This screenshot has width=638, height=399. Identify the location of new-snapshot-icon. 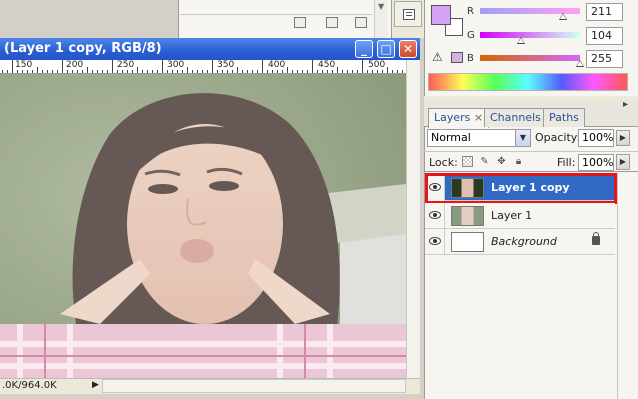
(332, 22).